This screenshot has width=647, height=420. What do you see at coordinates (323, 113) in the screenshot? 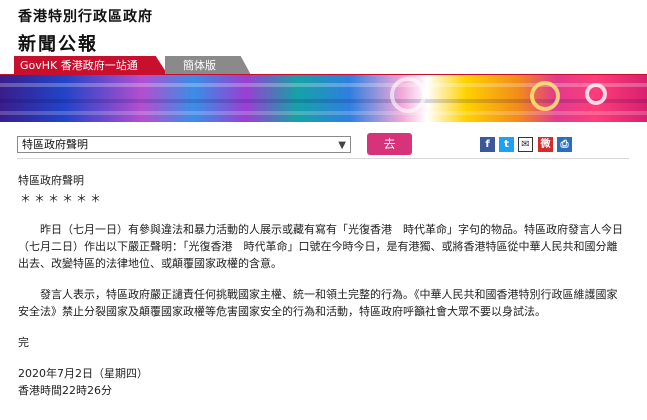
I see `banner-stripe` at bounding box center [323, 113].